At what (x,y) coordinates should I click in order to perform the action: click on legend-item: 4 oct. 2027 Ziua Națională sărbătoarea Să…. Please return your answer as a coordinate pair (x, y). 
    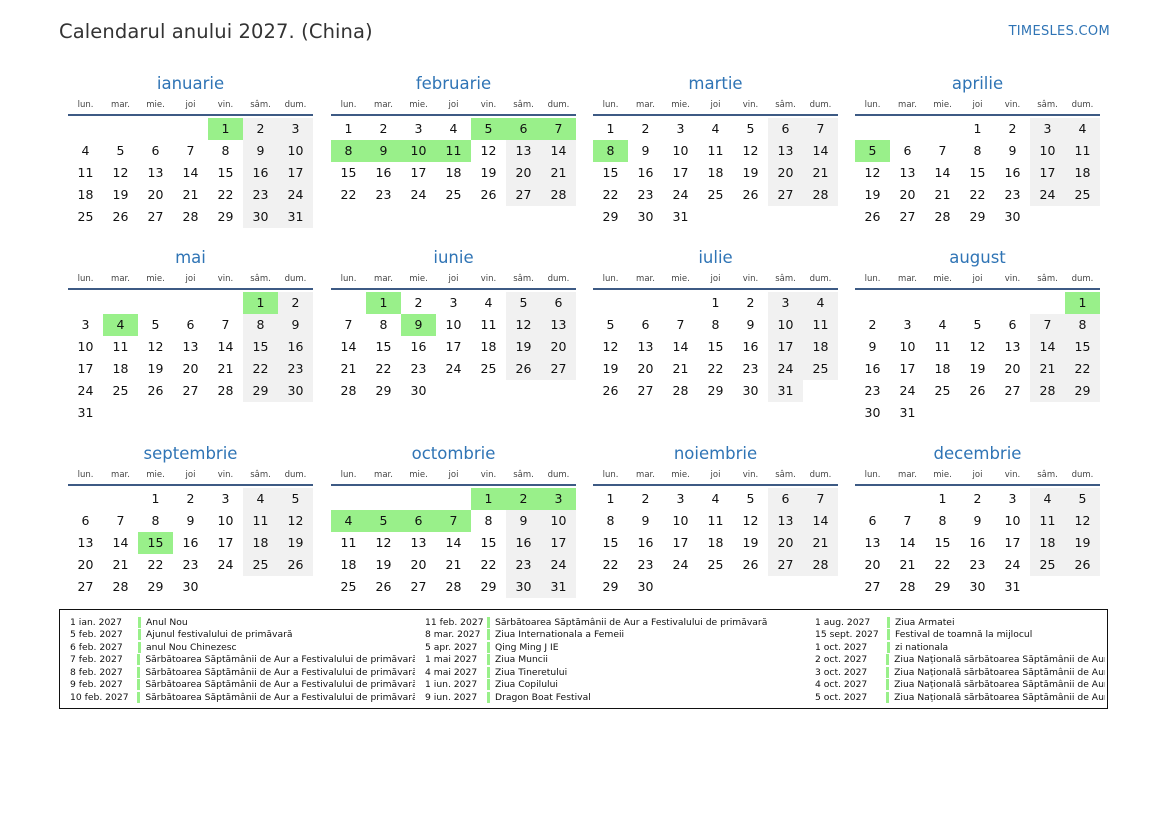
    Looking at the image, I should click on (955, 685).